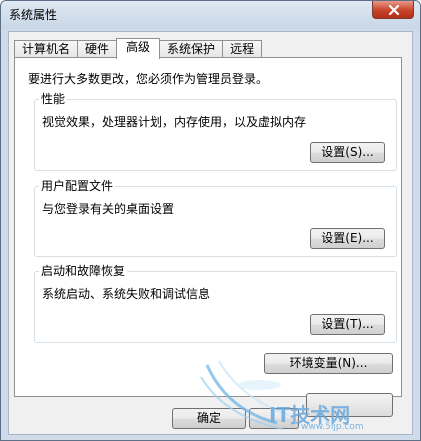  I want to click on tab-hardware: 硬件, so click(97, 49).